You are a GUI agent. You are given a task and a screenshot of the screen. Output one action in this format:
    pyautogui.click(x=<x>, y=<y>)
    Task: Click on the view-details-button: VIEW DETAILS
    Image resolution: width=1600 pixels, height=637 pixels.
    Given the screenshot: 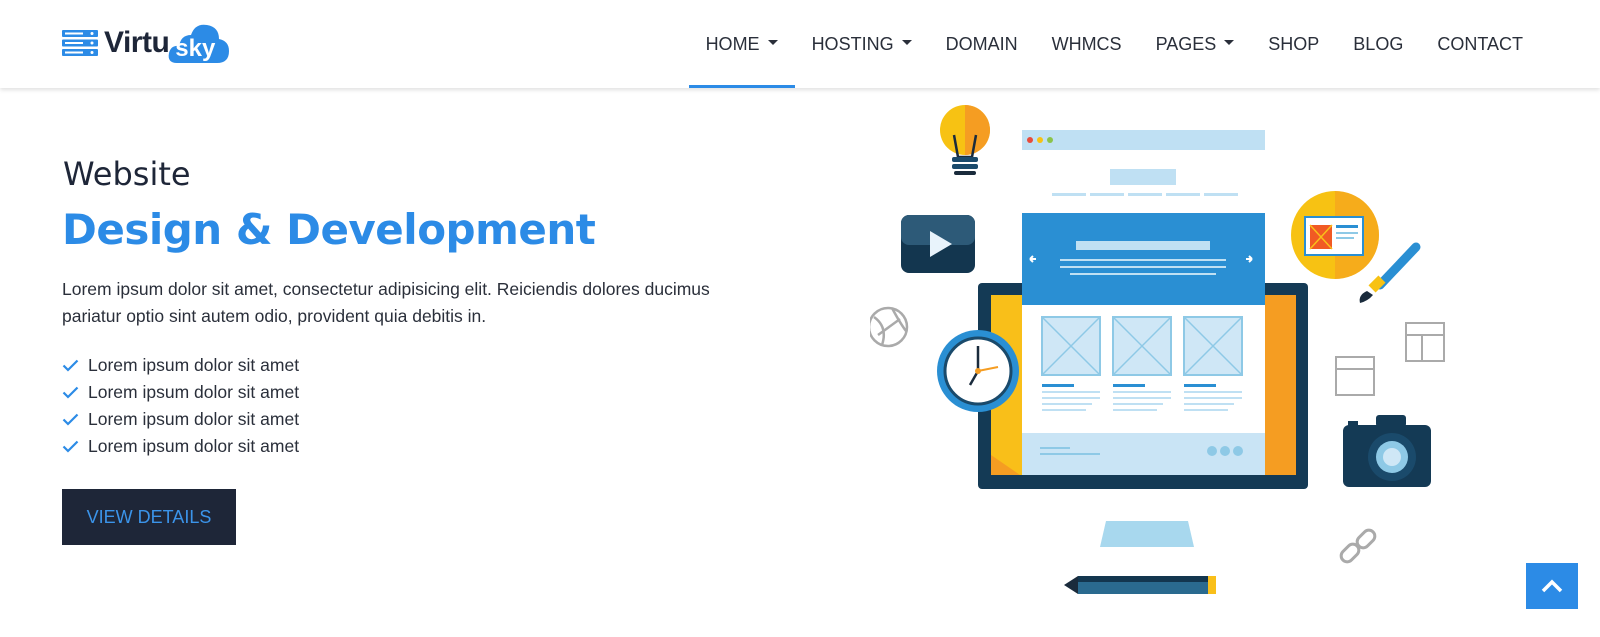 What is the action you would take?
    pyautogui.click(x=149, y=517)
    